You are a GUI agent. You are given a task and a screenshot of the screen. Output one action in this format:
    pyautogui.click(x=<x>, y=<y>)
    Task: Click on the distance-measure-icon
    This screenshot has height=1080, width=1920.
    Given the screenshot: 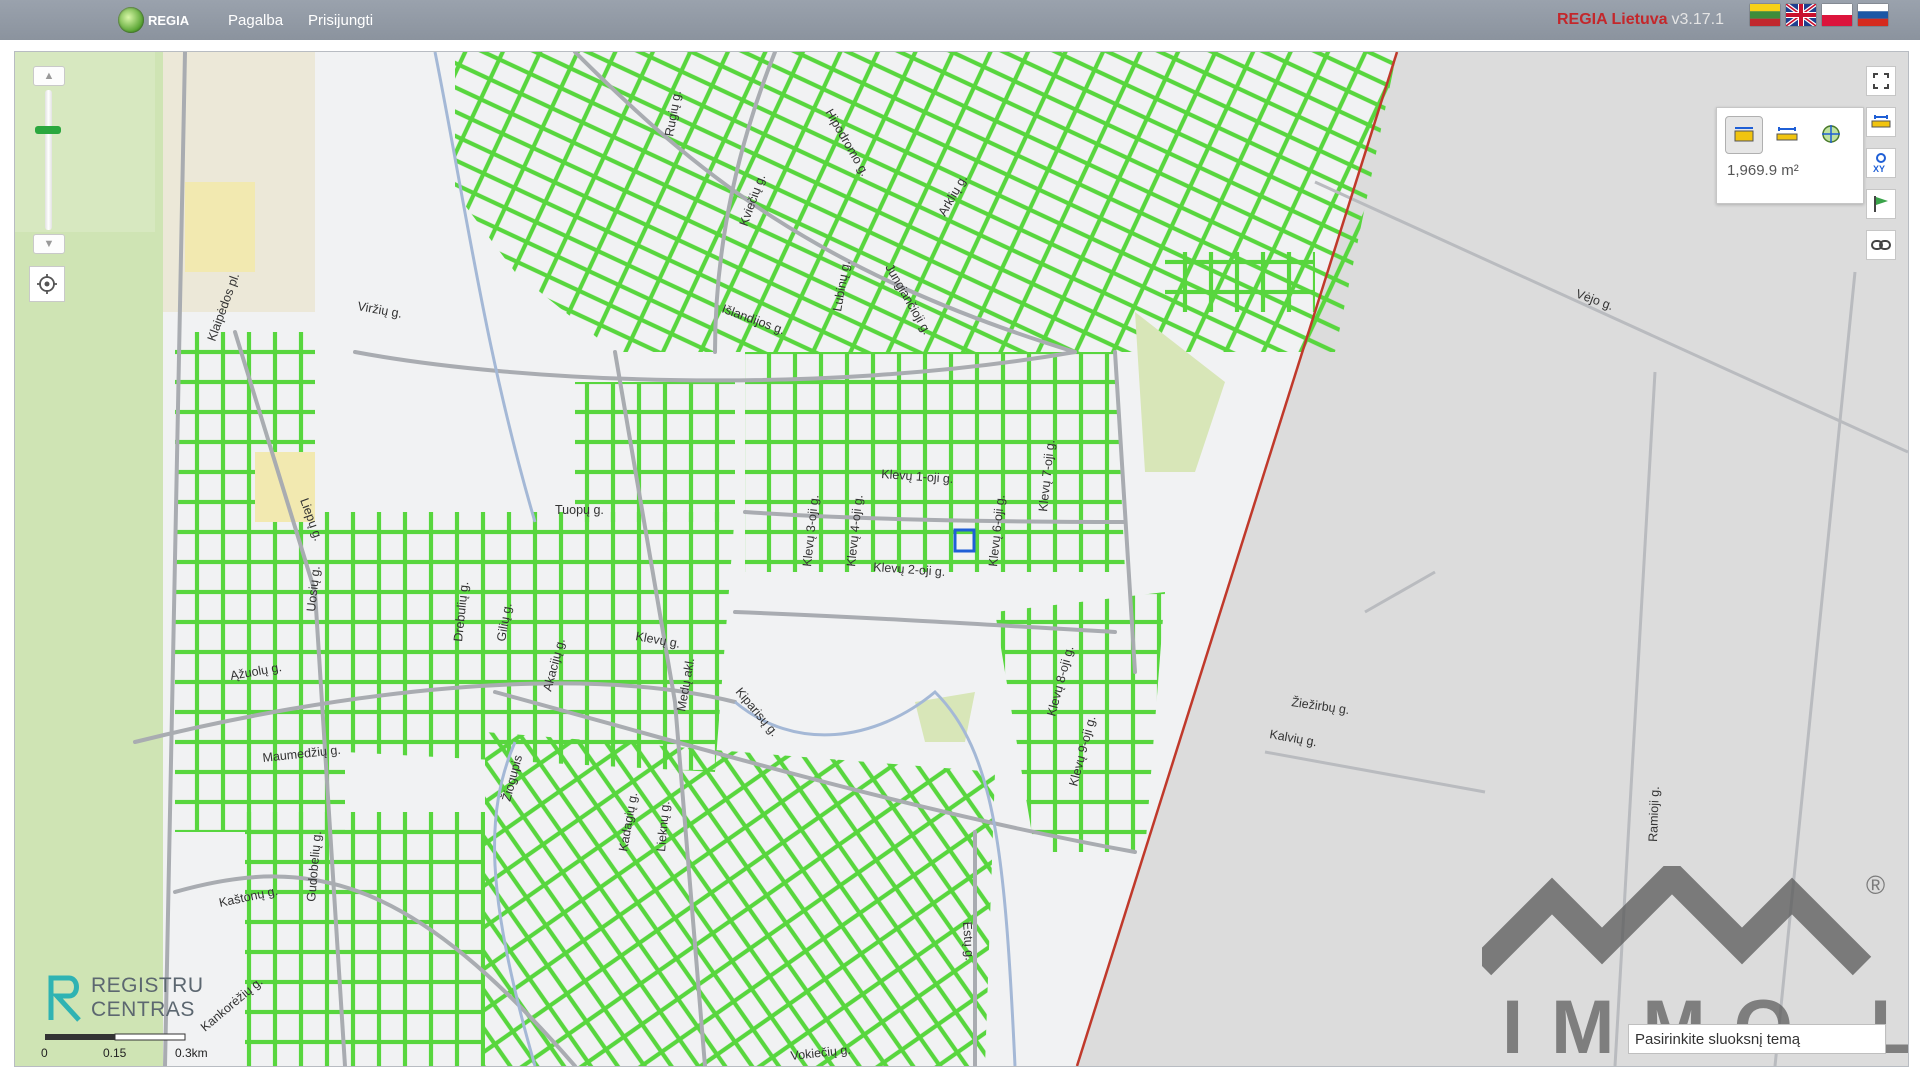 What is the action you would take?
    pyautogui.click(x=1787, y=134)
    